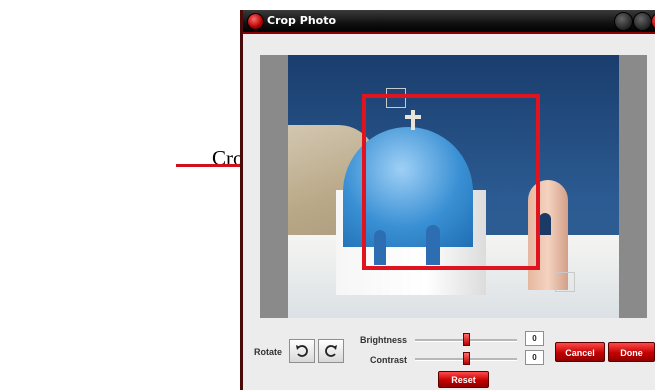  What do you see at coordinates (268, 352) in the screenshot?
I see `rotate-label: Rotate` at bounding box center [268, 352].